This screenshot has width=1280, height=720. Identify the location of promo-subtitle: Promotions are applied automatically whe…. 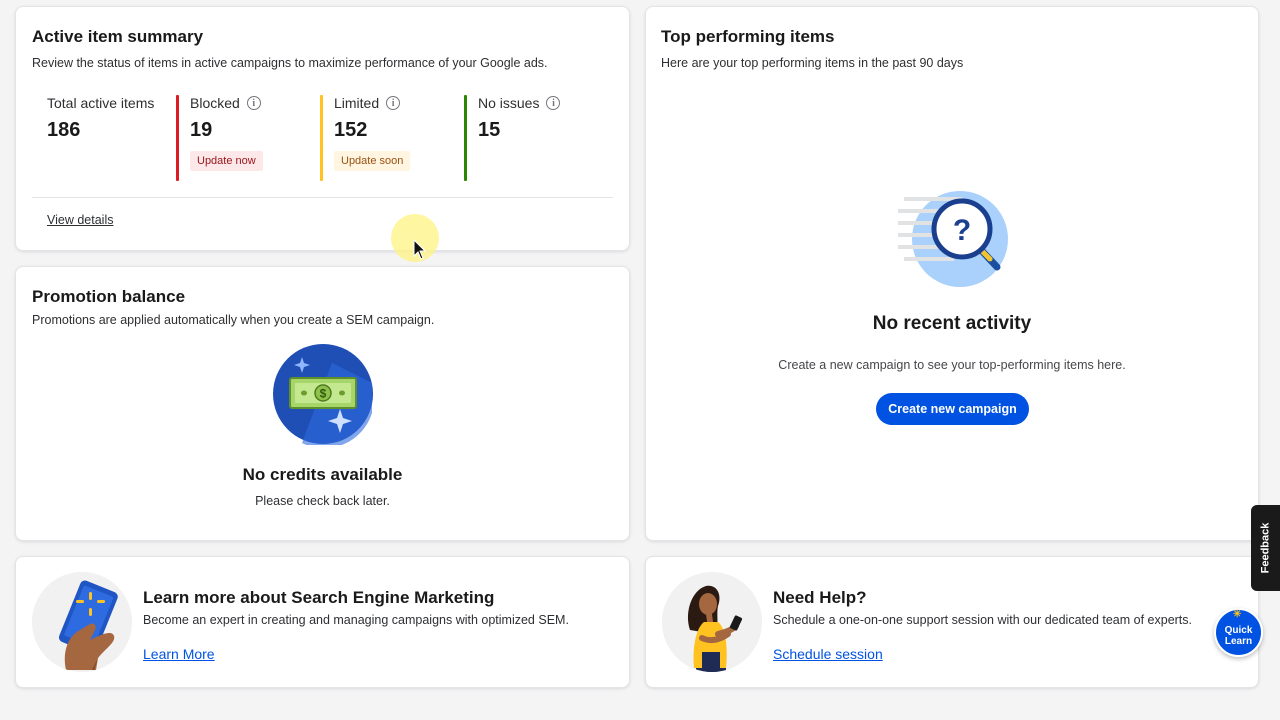
(233, 320).